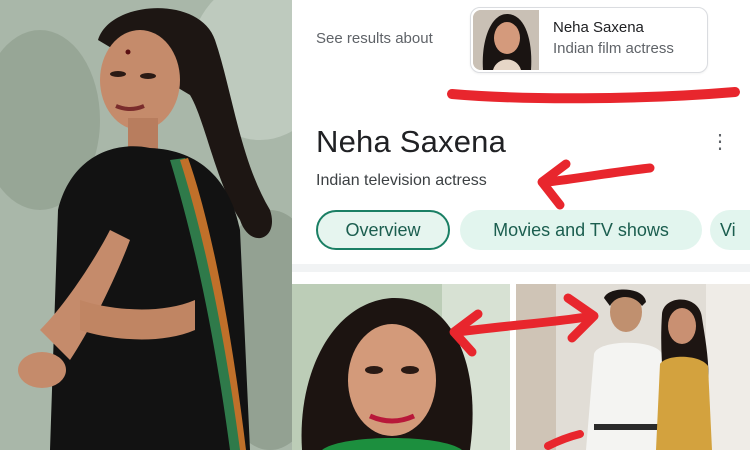 This screenshot has width=750, height=450. Describe the element at coordinates (521, 268) in the screenshot. I see `section-divider` at that location.